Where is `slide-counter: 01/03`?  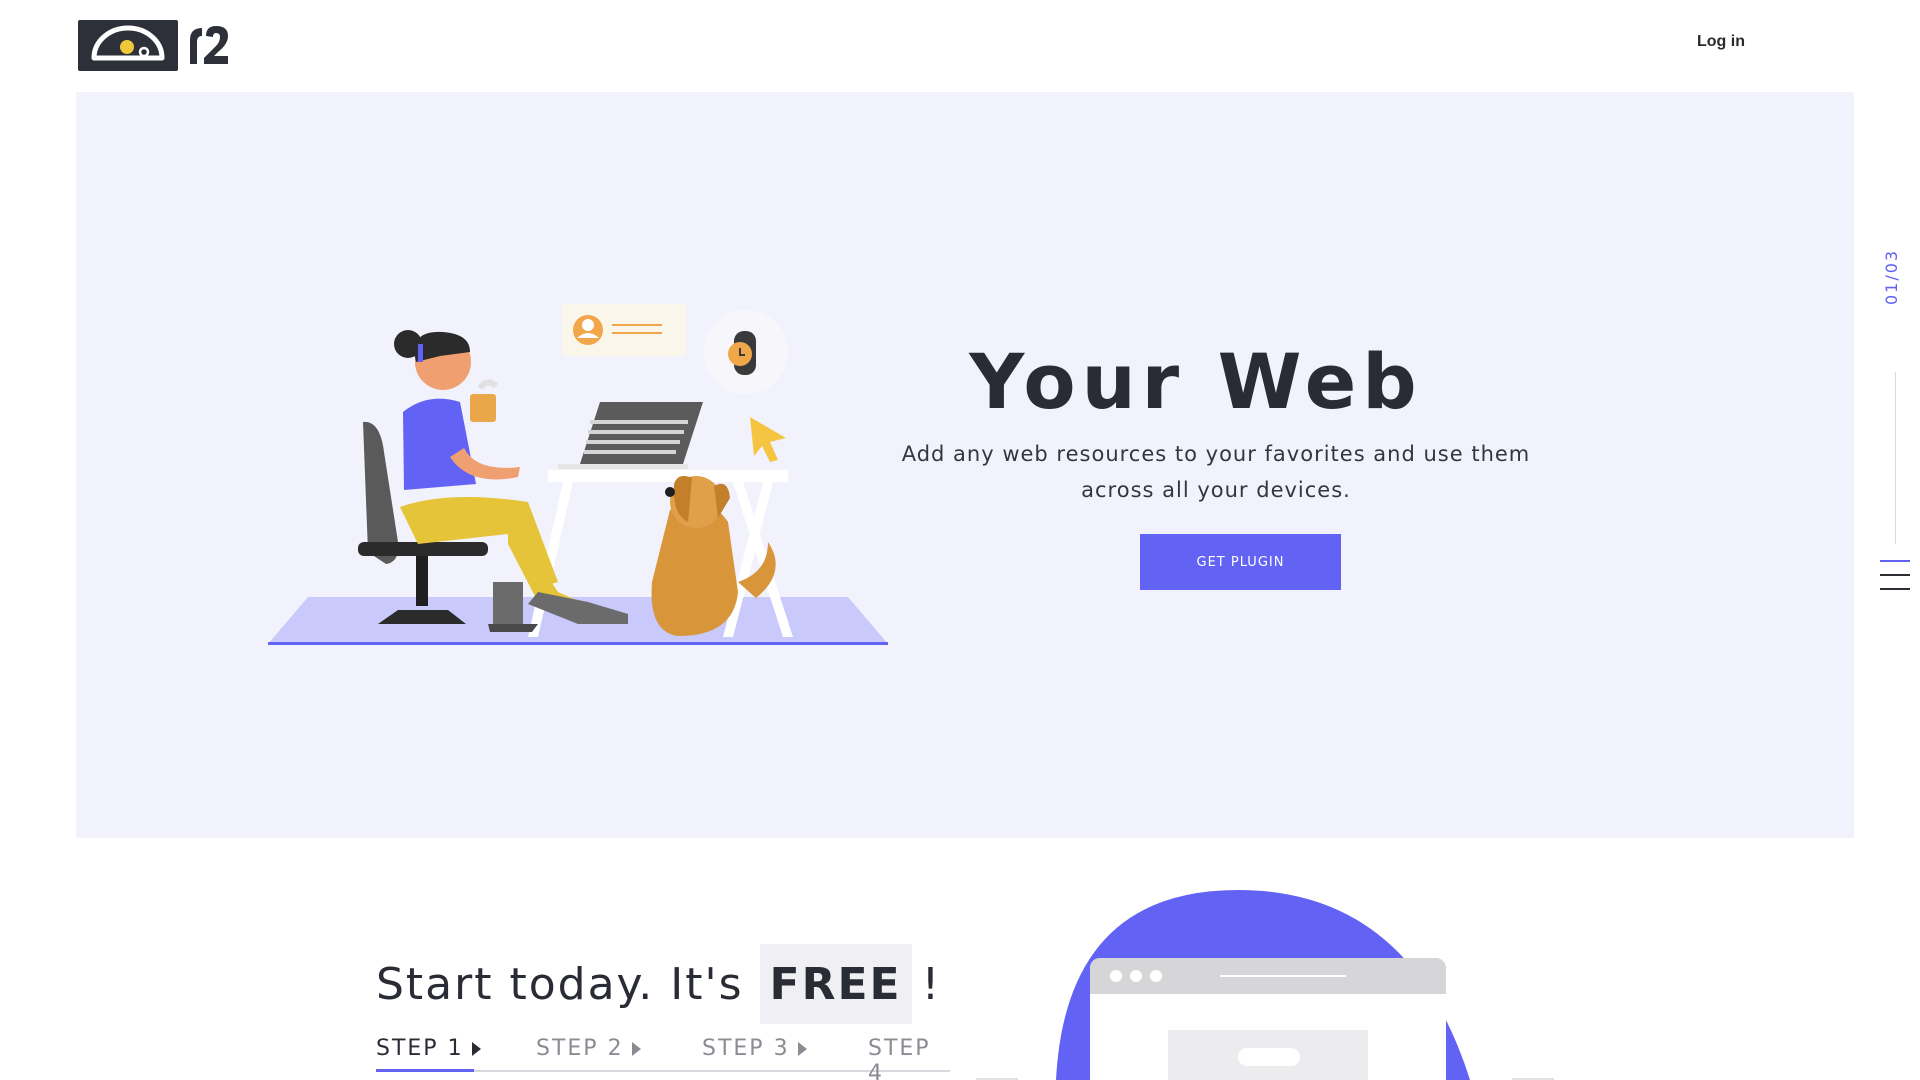
slide-counter: 01/03 is located at coordinates (1891, 276).